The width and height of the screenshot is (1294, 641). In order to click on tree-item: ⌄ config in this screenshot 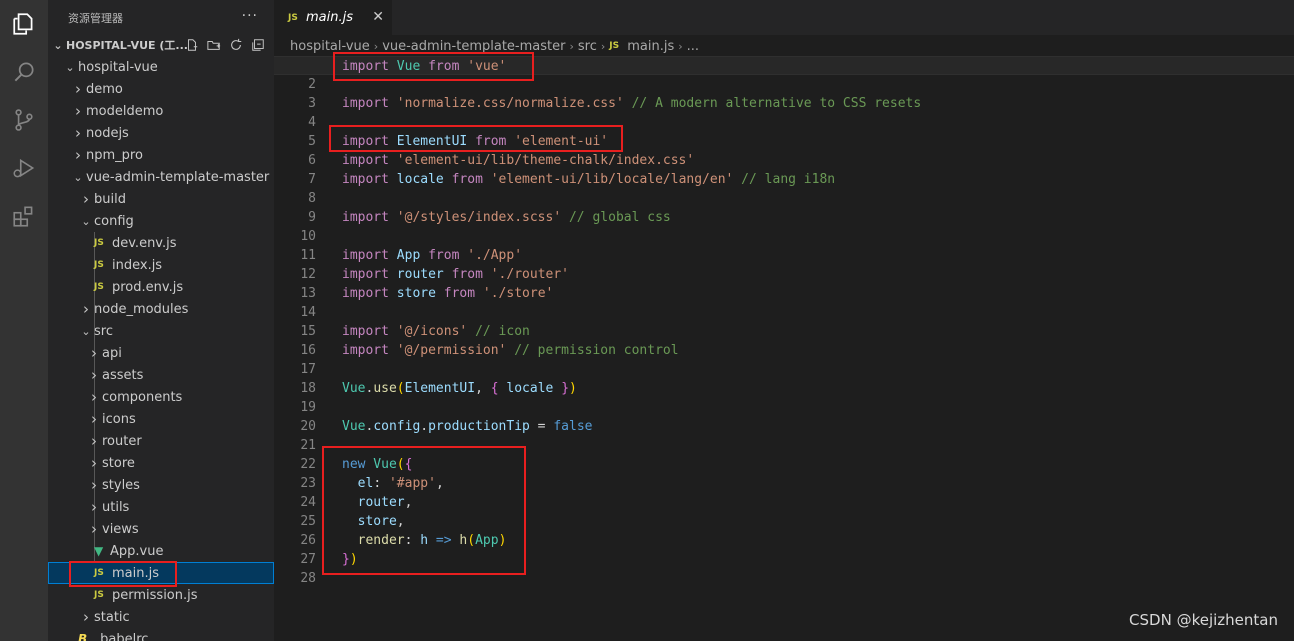, I will do `click(161, 221)`.